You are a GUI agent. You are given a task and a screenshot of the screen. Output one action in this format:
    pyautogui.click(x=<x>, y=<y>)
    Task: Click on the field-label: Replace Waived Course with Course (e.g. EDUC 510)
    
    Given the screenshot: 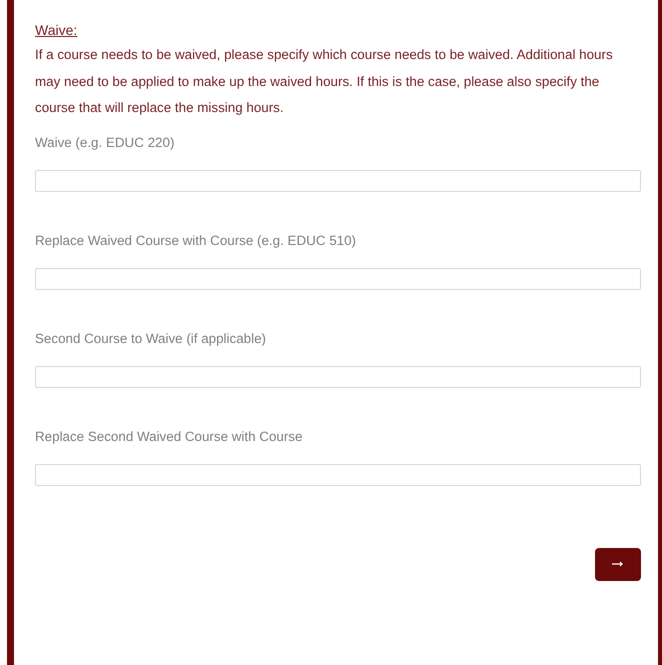 What is the action you would take?
    pyautogui.click(x=196, y=241)
    